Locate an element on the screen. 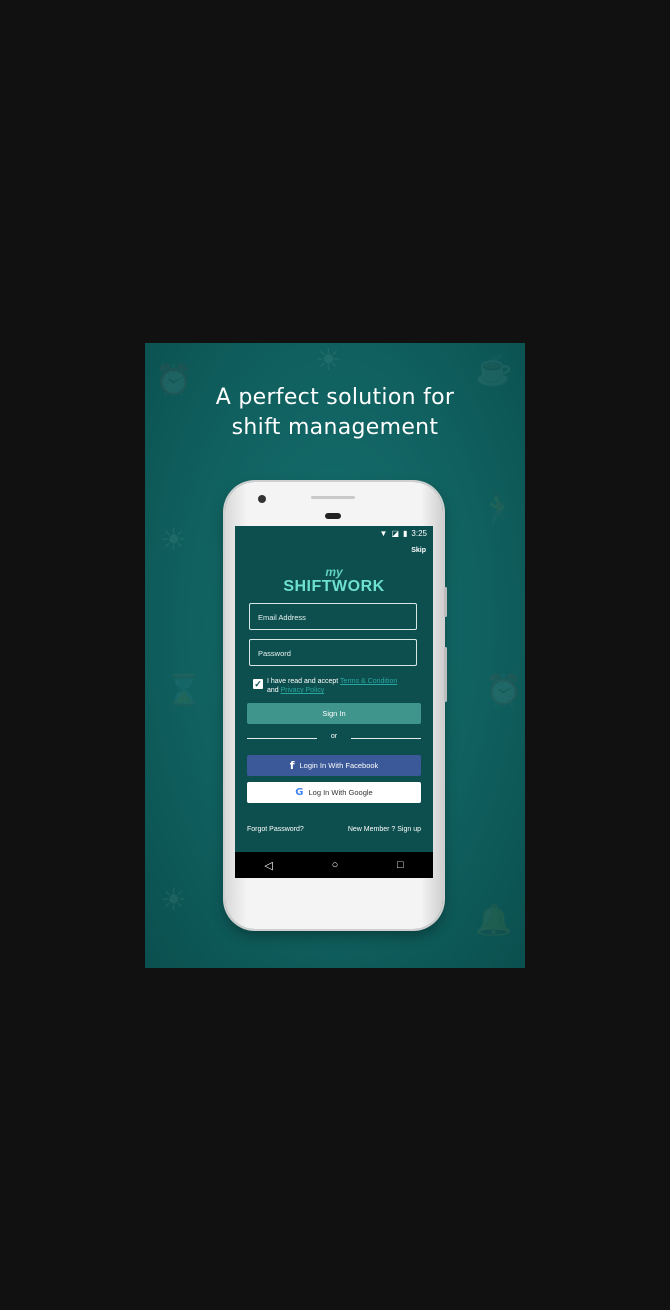  recents-icon: □ is located at coordinates (400, 865).